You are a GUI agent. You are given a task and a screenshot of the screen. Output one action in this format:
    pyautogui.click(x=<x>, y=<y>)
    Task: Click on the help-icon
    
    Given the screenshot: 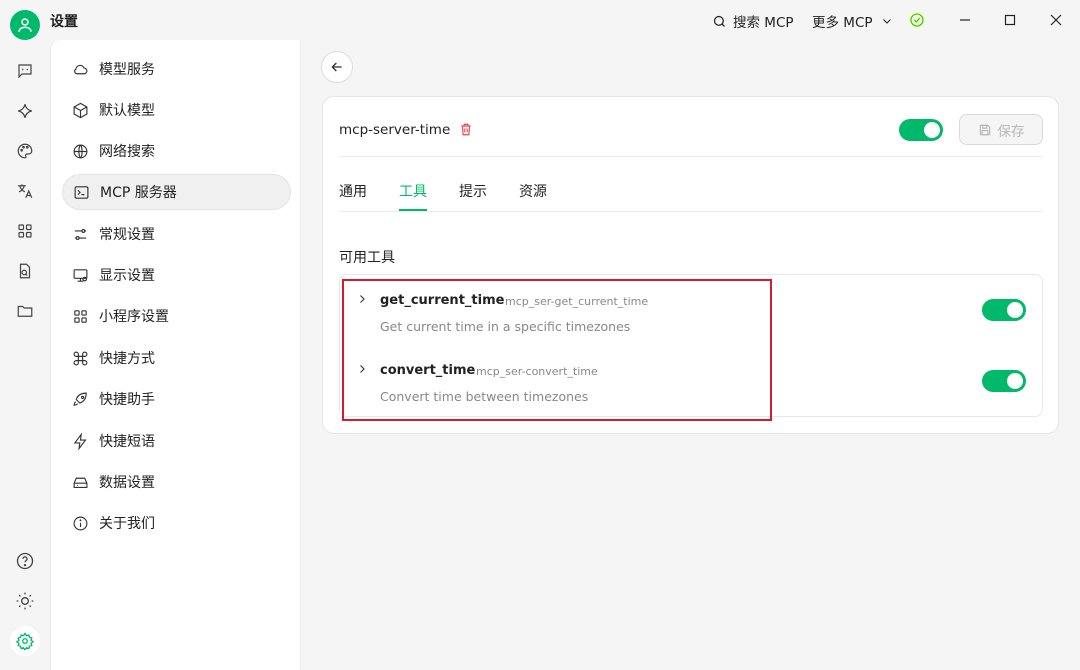 What is the action you would take?
    pyautogui.click(x=25, y=561)
    